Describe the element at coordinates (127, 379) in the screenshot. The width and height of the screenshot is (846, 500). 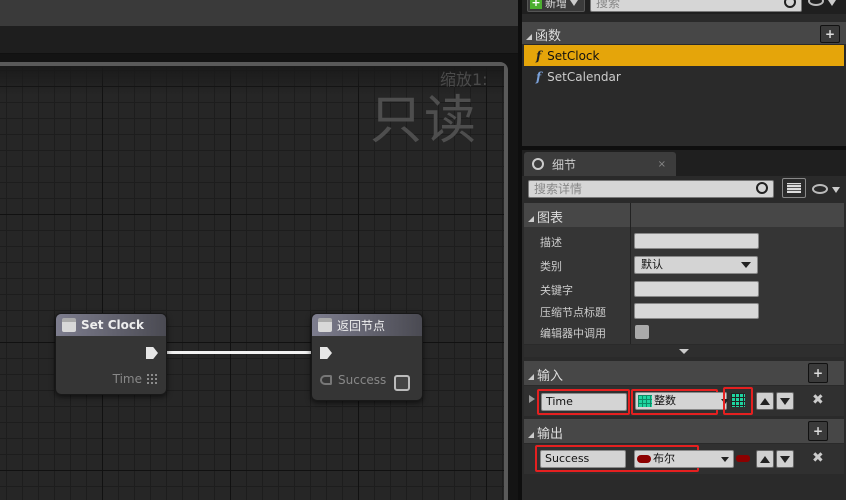
I see `time-pin-label: Time` at that location.